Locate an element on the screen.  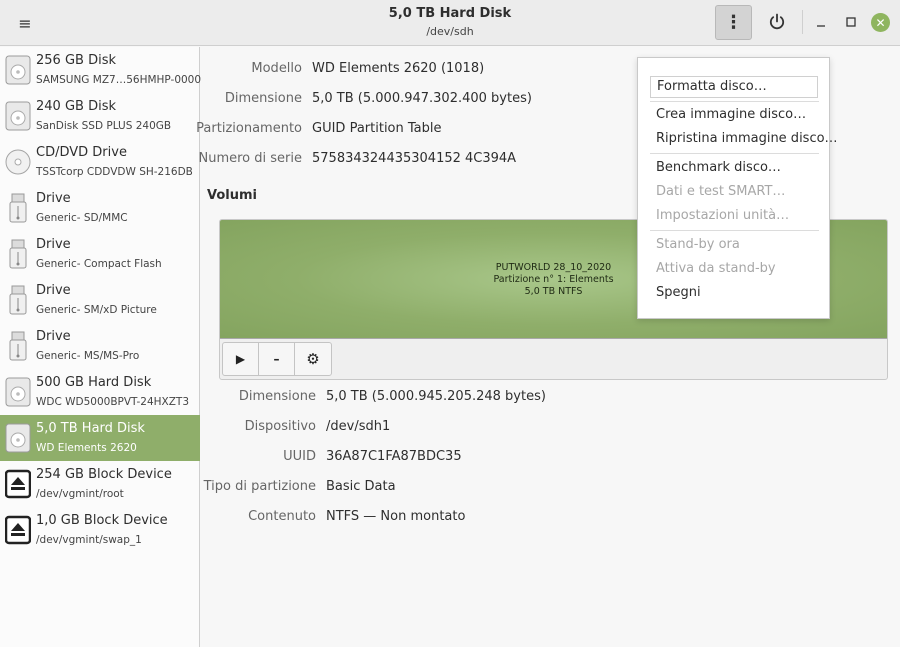
drive-name: 500 GB Hard Disk is located at coordinates (94, 382).